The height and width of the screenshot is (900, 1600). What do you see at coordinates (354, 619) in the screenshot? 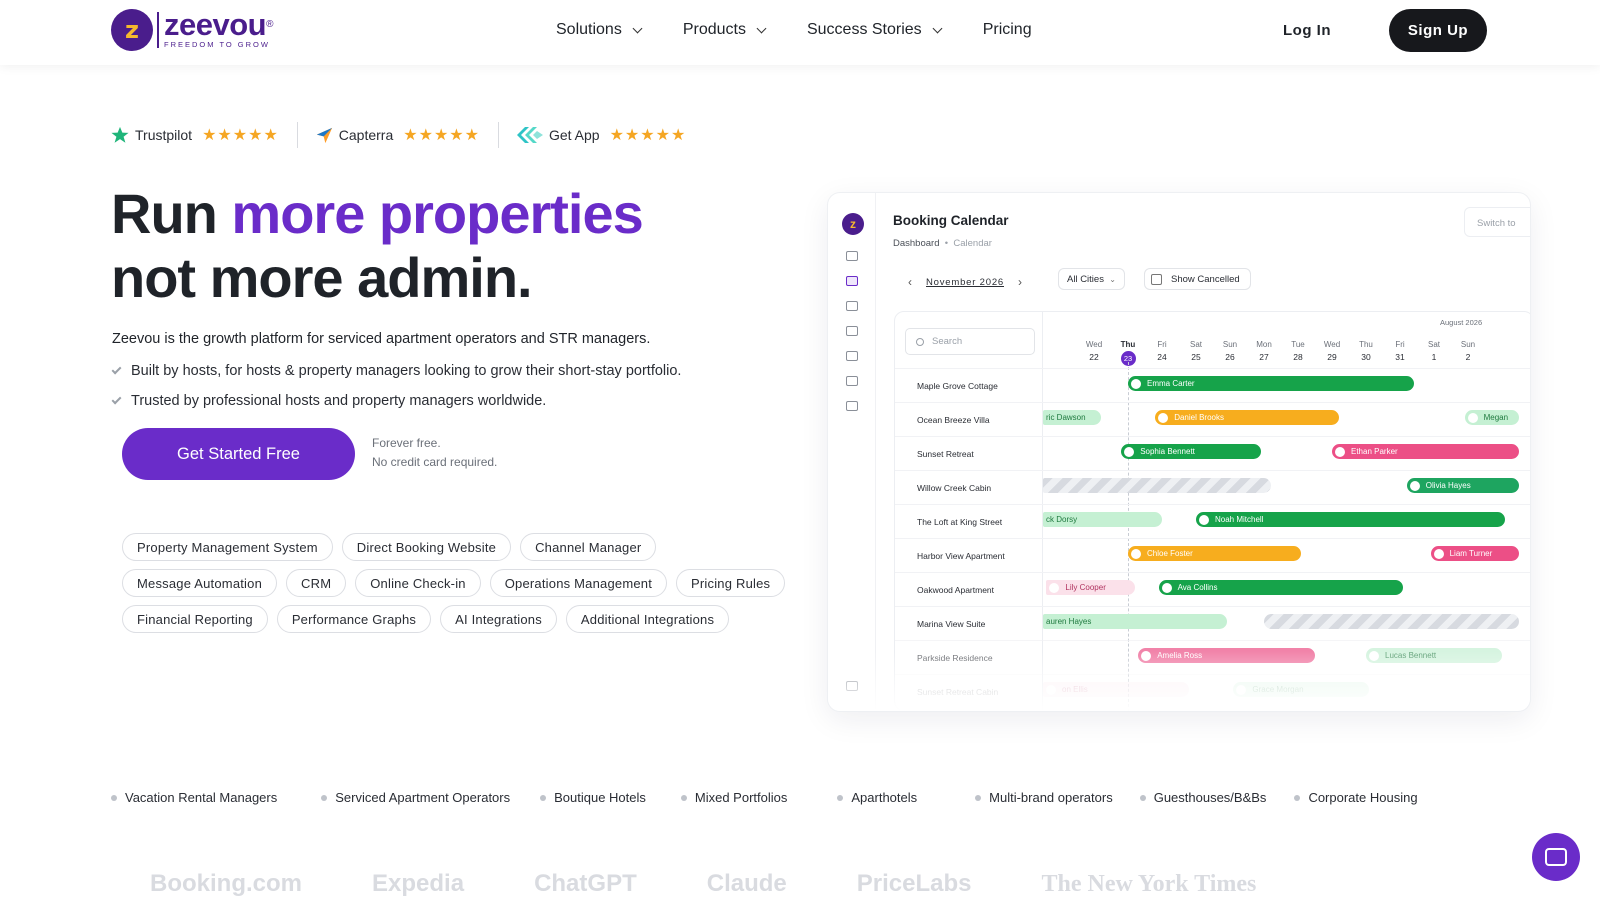
I see `chip-performance-graphs: Performance Graphs` at bounding box center [354, 619].